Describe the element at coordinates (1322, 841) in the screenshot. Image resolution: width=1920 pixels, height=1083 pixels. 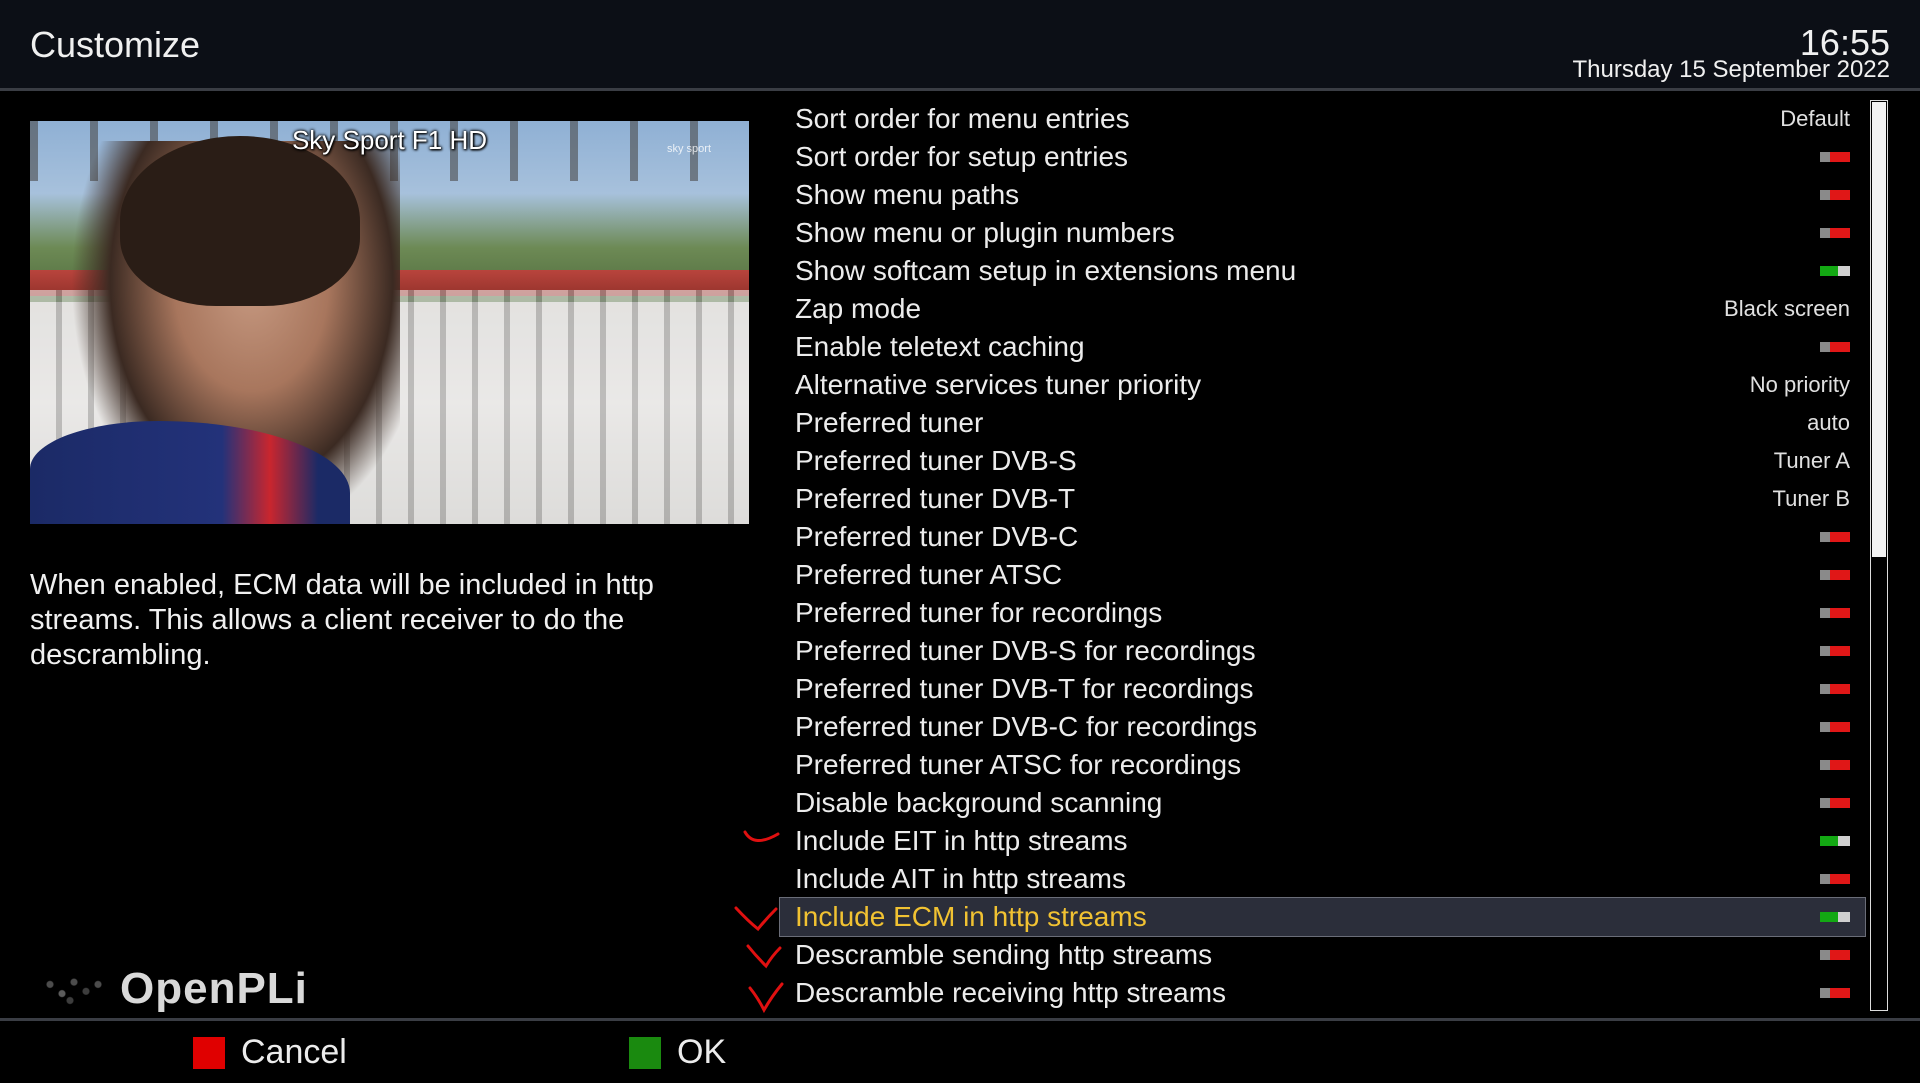
I see `setting-row: Include EIT in http streams` at that location.